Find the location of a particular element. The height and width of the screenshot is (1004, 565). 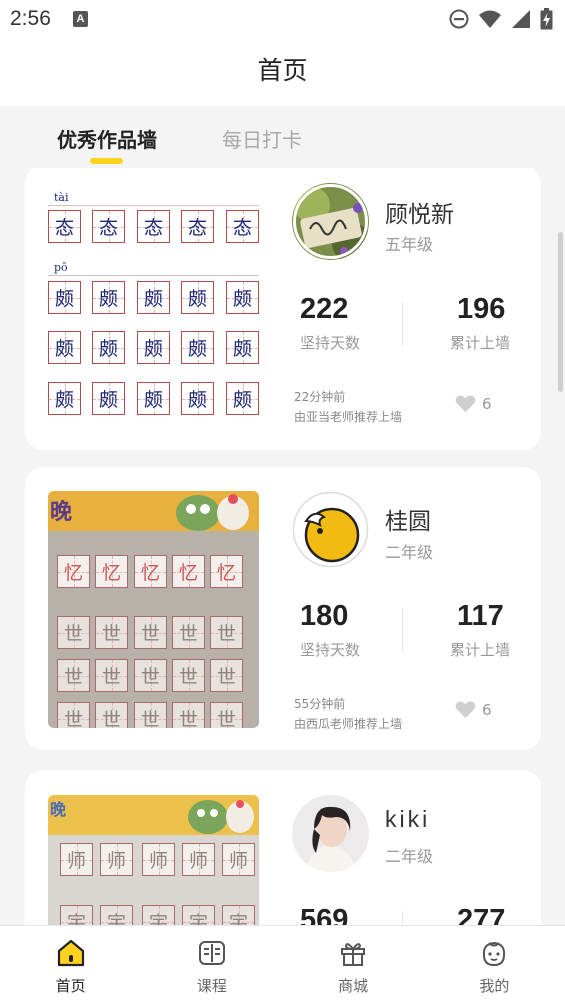

work-image: 晚 师 师 师 师 师 宇 宇 宇 宇 宇 is located at coordinates (153, 860).